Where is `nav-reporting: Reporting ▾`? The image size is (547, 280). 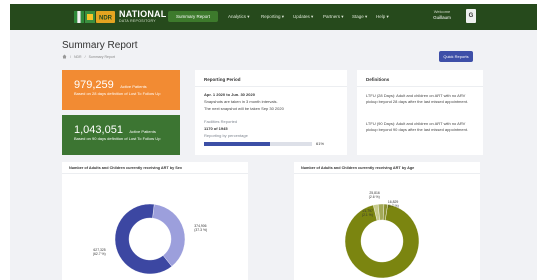
nav-reporting: Reporting ▾ is located at coordinates (272, 16).